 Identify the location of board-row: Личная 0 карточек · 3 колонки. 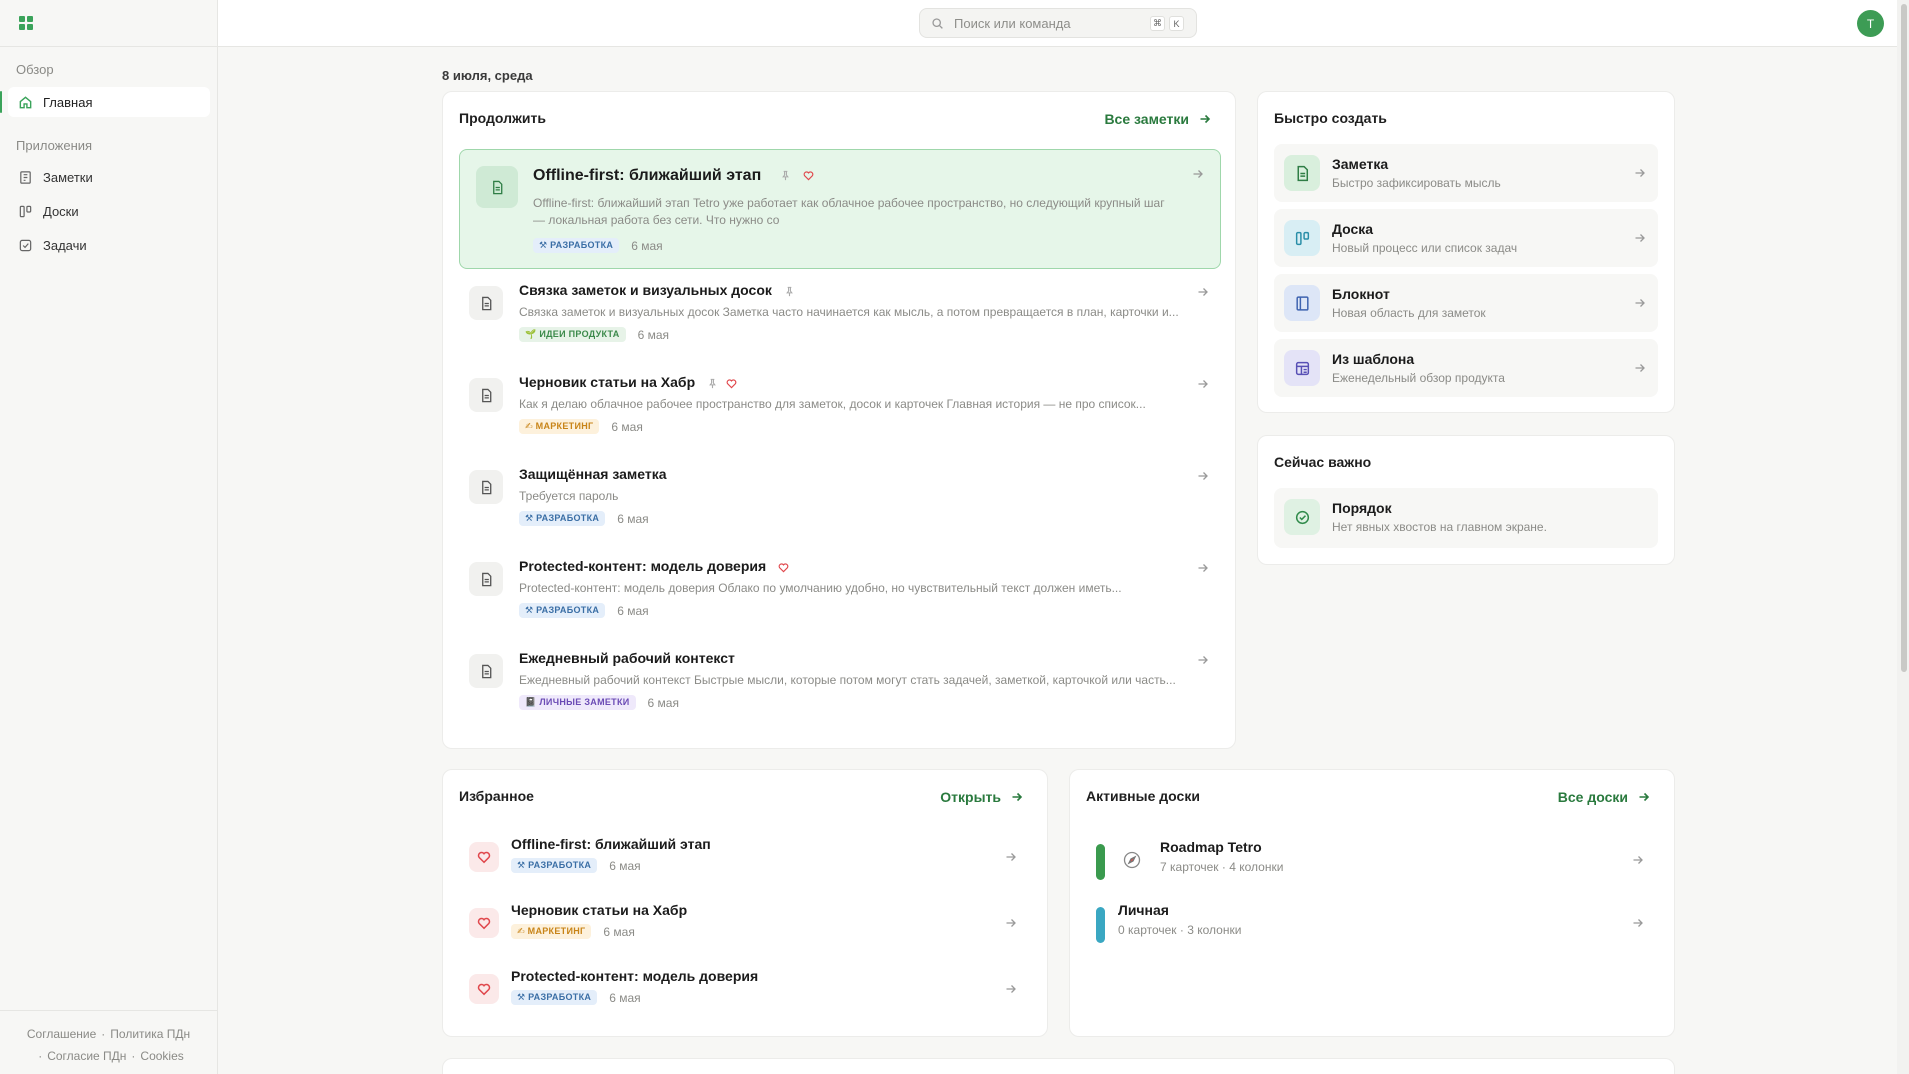
(1371, 926).